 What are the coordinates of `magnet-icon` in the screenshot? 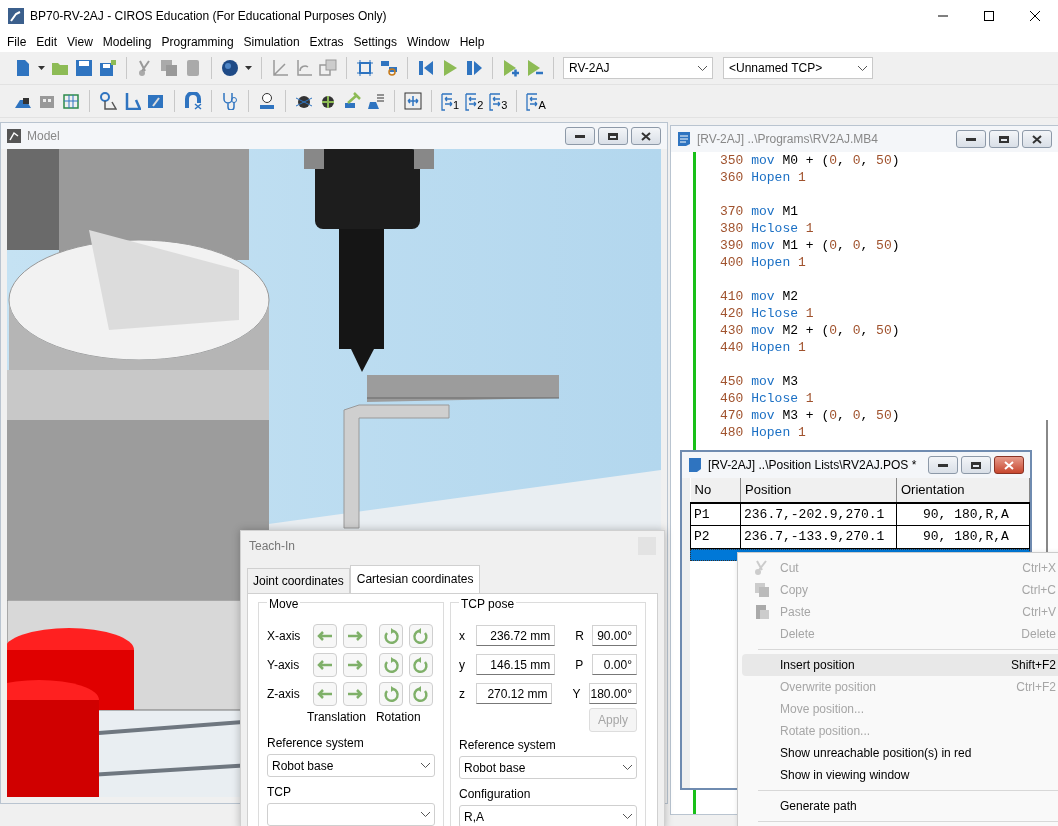 It's located at (193, 101).